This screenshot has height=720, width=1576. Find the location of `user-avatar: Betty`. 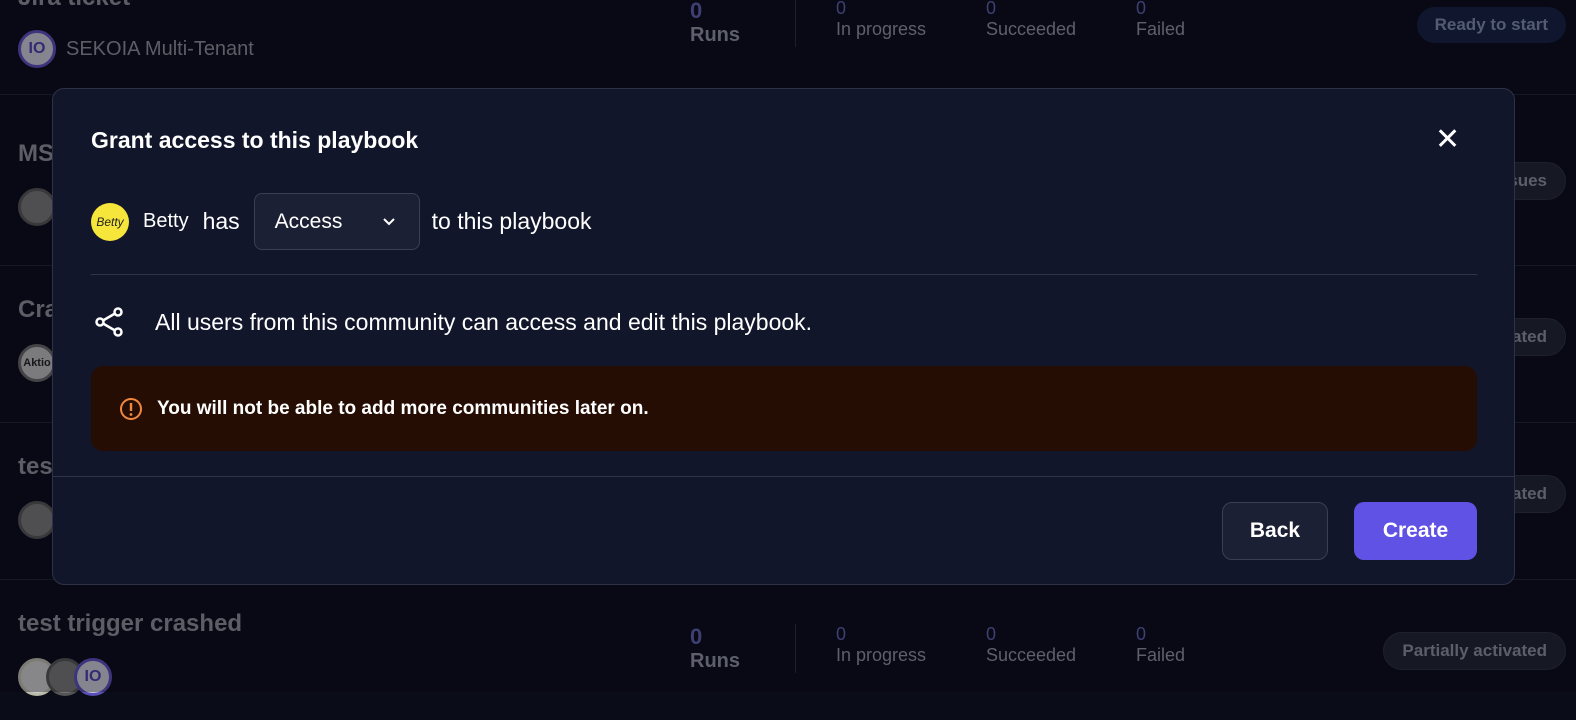

user-avatar: Betty is located at coordinates (110, 221).